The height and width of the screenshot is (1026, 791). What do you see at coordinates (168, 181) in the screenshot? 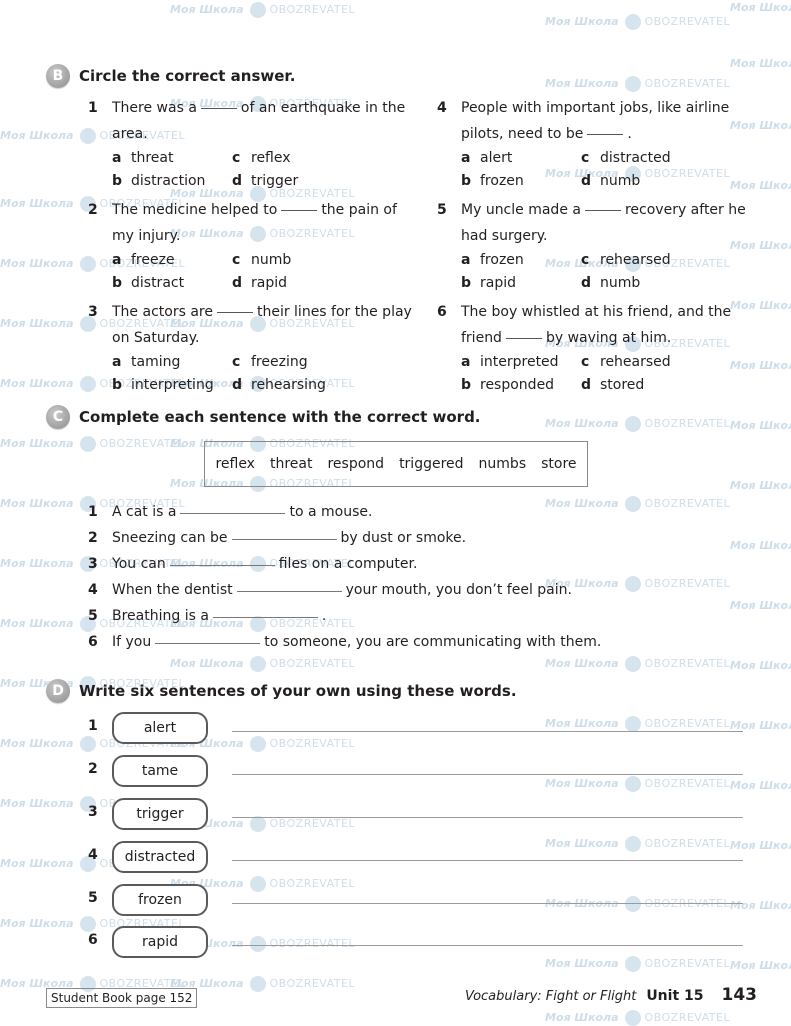
I see `option-text: distraction` at bounding box center [168, 181].